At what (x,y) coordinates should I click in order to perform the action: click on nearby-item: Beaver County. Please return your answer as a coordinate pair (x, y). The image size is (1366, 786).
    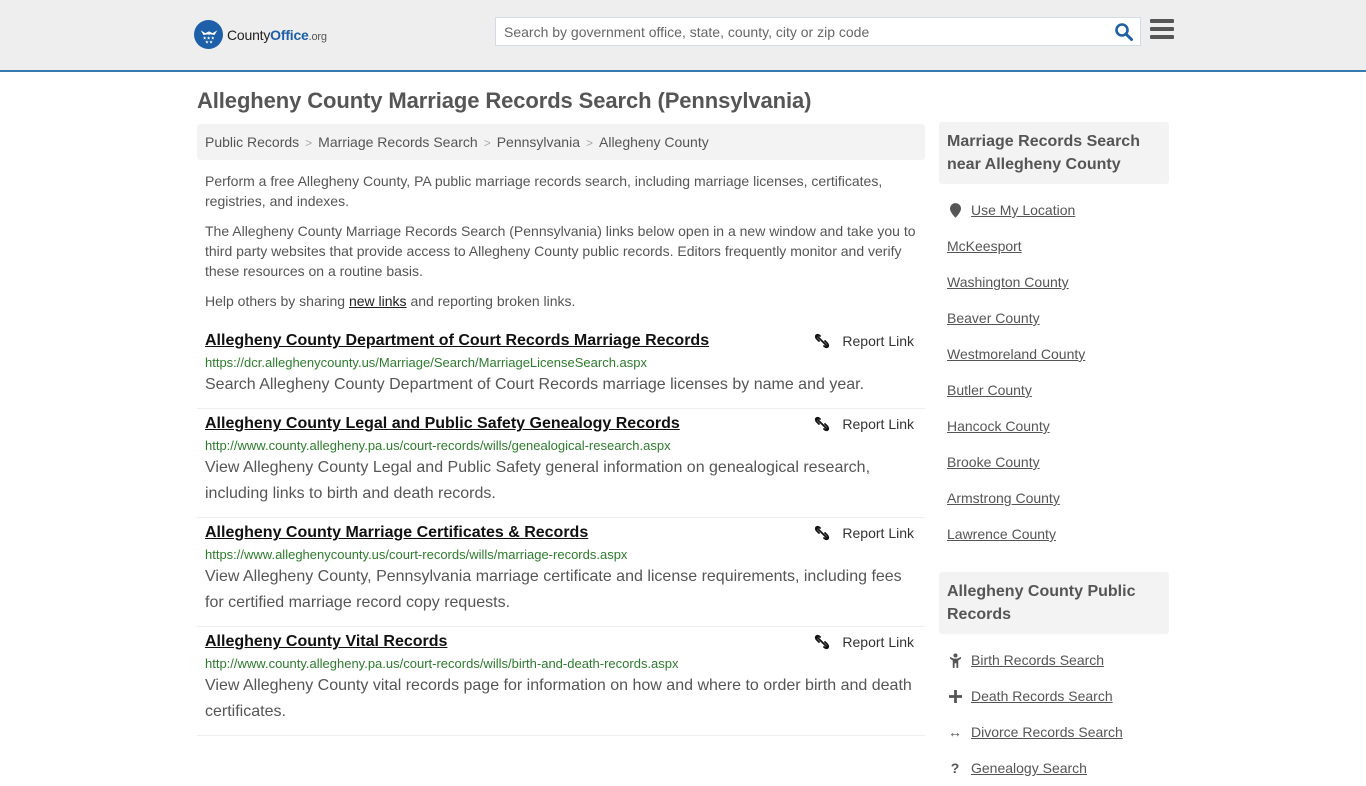
    Looking at the image, I should click on (1054, 318).